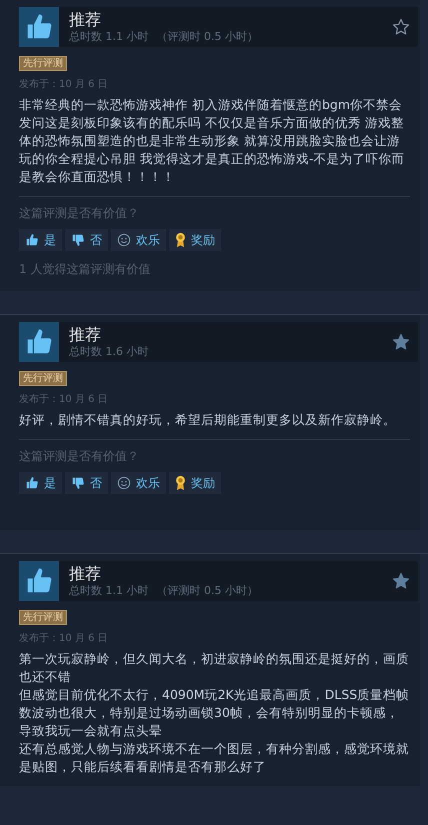 This screenshot has height=825, width=428. I want to click on playtime-text: 总时数 1.6 小时, so click(108, 352).